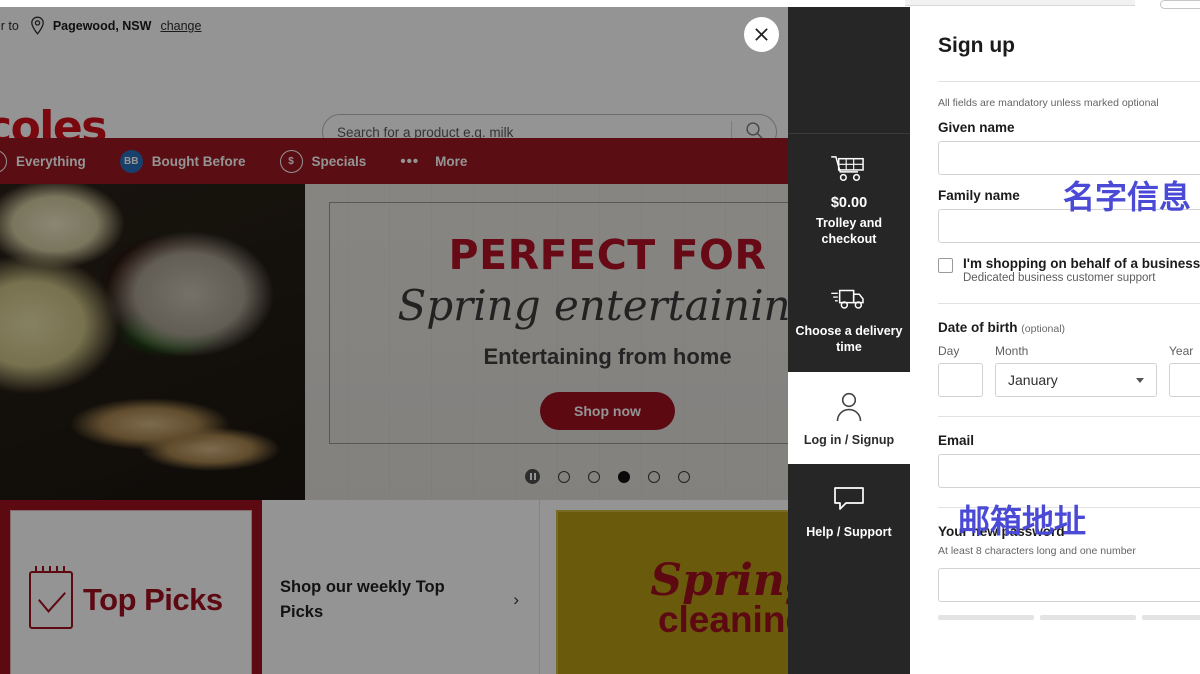  Describe the element at coordinates (1180, 4) in the screenshot. I see `browser-omnibox` at that location.